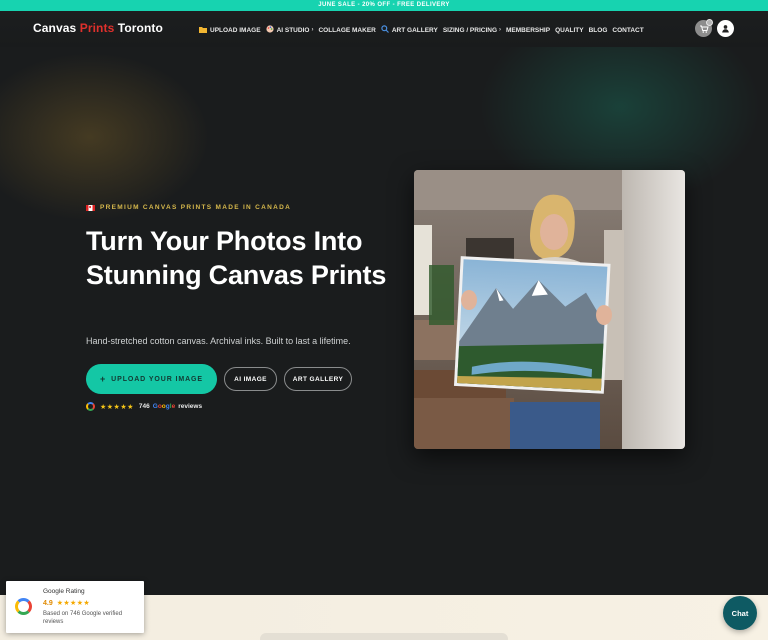  I want to click on eyebrow-text: PREMIUM CANVAS PRINTS MADE IN CANADA, so click(196, 207).